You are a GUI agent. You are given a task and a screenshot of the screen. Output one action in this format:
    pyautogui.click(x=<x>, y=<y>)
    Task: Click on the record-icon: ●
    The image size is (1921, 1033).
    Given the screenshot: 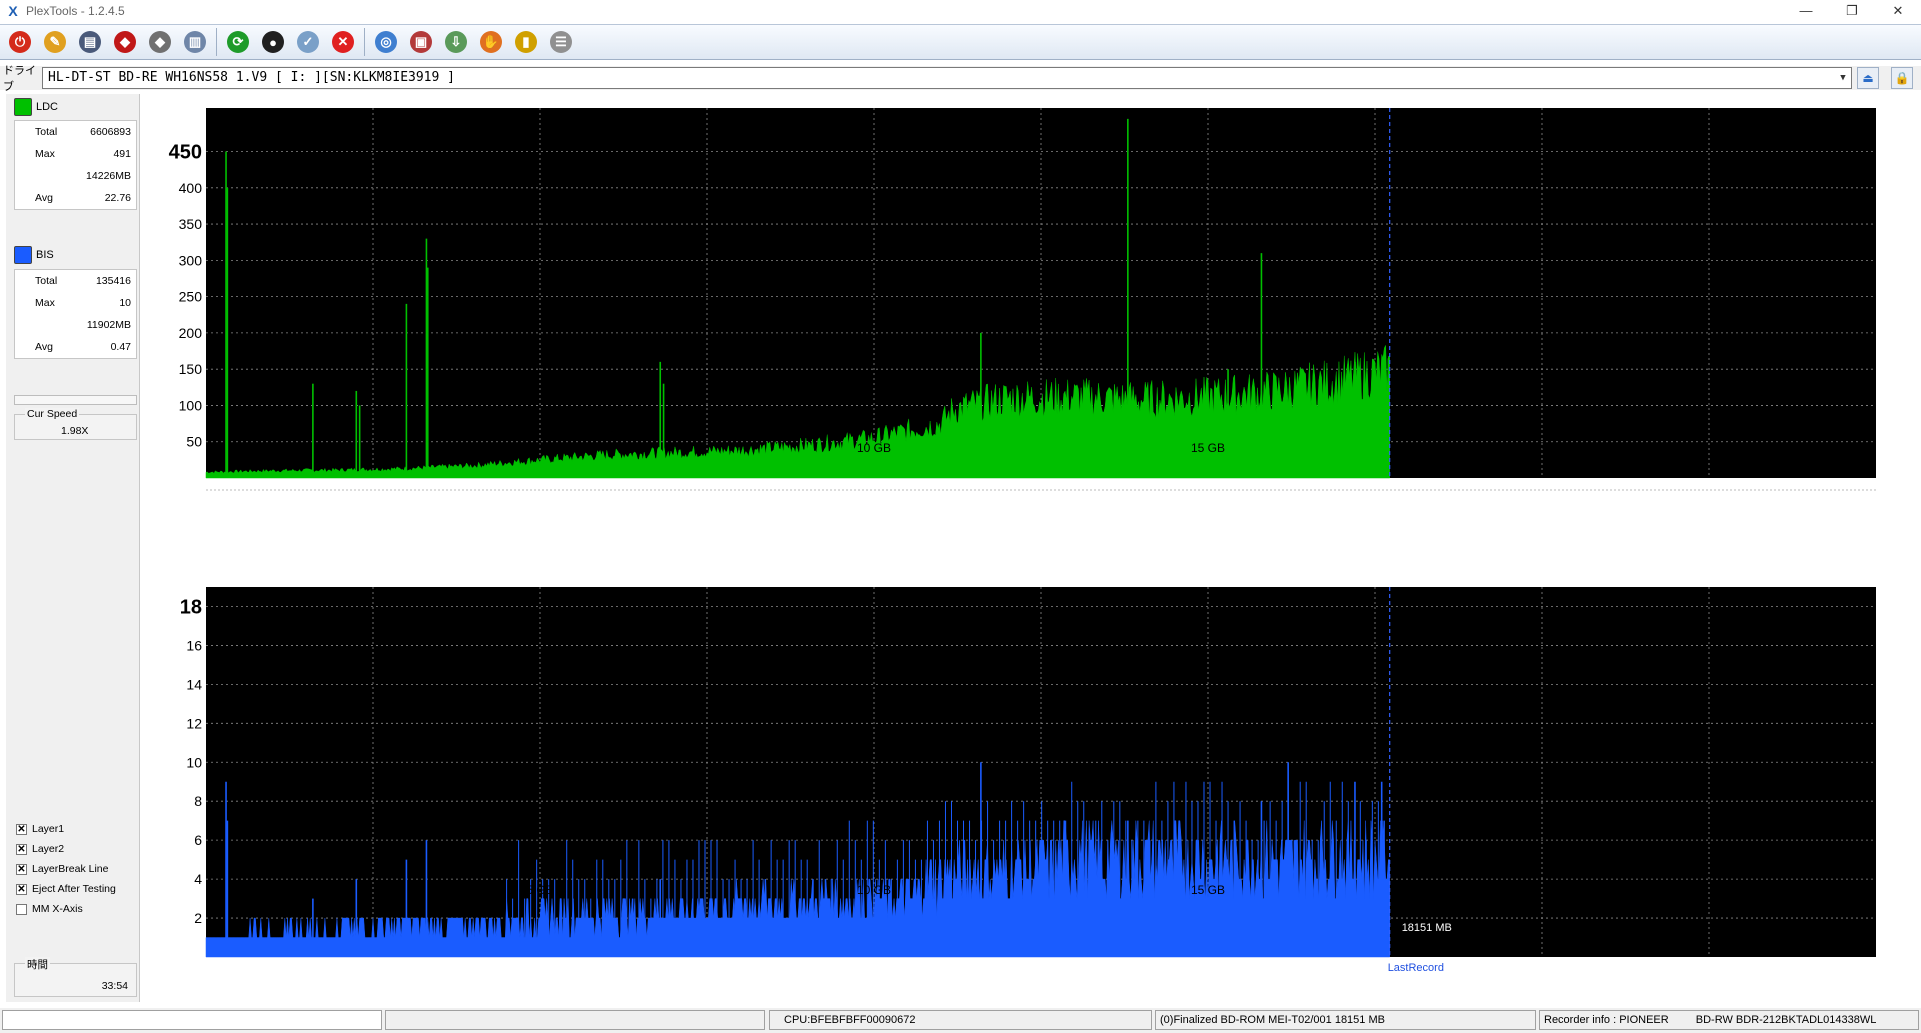 What is the action you would take?
    pyautogui.click(x=273, y=42)
    